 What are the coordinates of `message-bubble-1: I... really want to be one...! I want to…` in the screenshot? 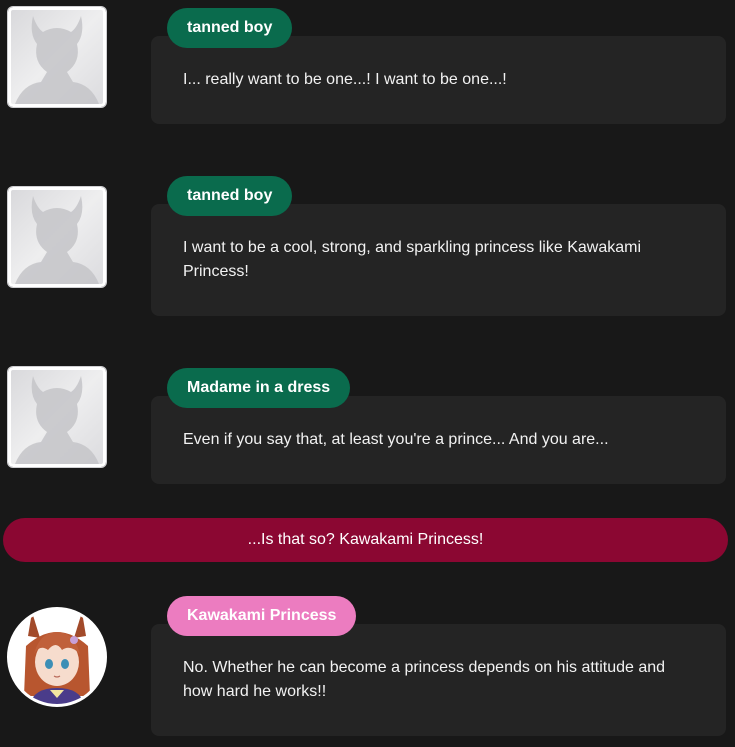 It's located at (438, 80).